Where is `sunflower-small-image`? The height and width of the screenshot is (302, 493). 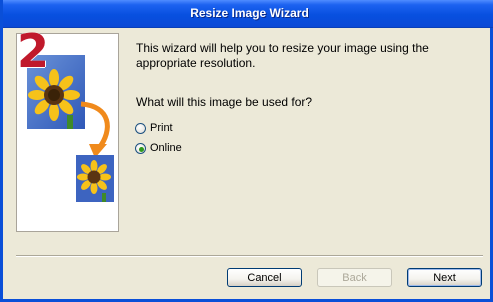 sunflower-small-image is located at coordinates (95, 178).